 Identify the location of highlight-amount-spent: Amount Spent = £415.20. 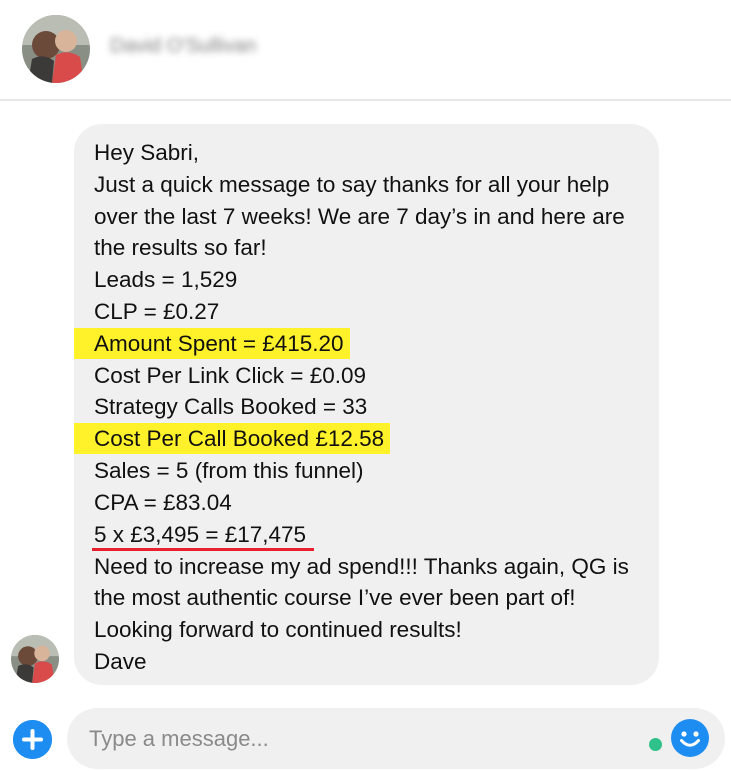
(212, 343).